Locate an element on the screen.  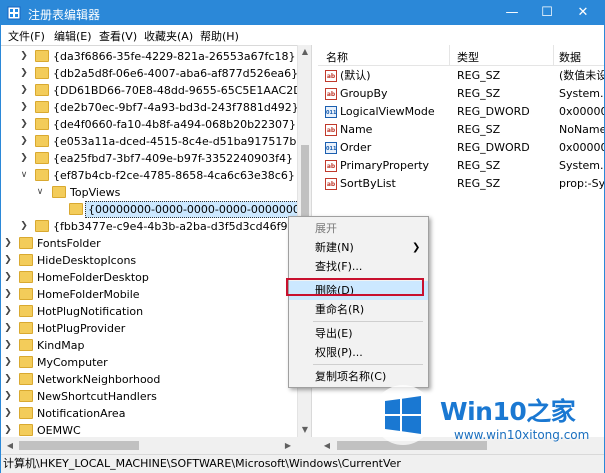
menu-separator is located at coordinates (368, 364).